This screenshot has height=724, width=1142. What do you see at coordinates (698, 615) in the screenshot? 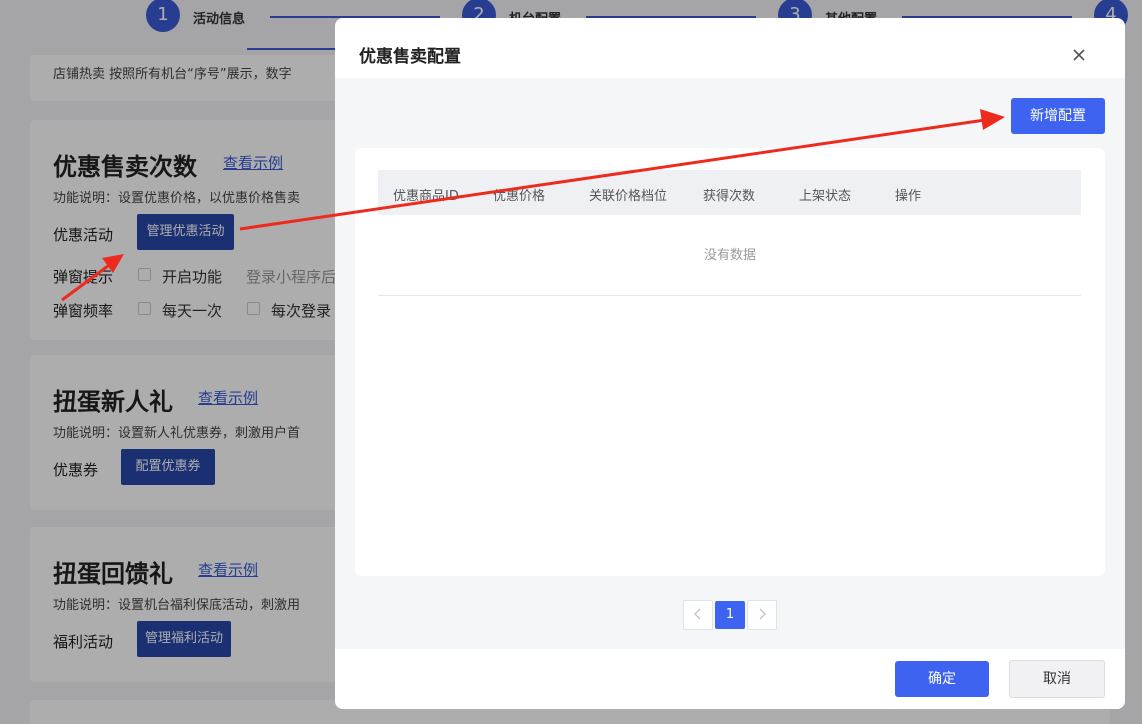
I see `chevron-left-icon` at bounding box center [698, 615].